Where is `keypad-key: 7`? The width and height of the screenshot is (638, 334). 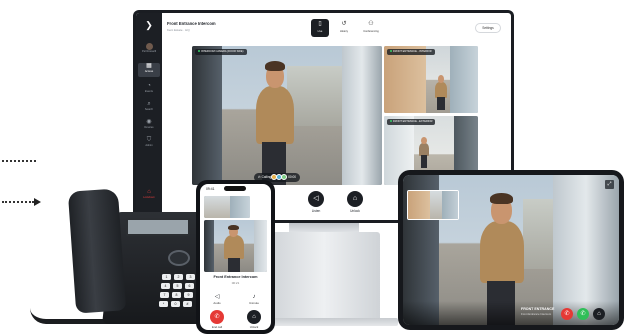
keypad-key: 7 is located at coordinates (164, 295).